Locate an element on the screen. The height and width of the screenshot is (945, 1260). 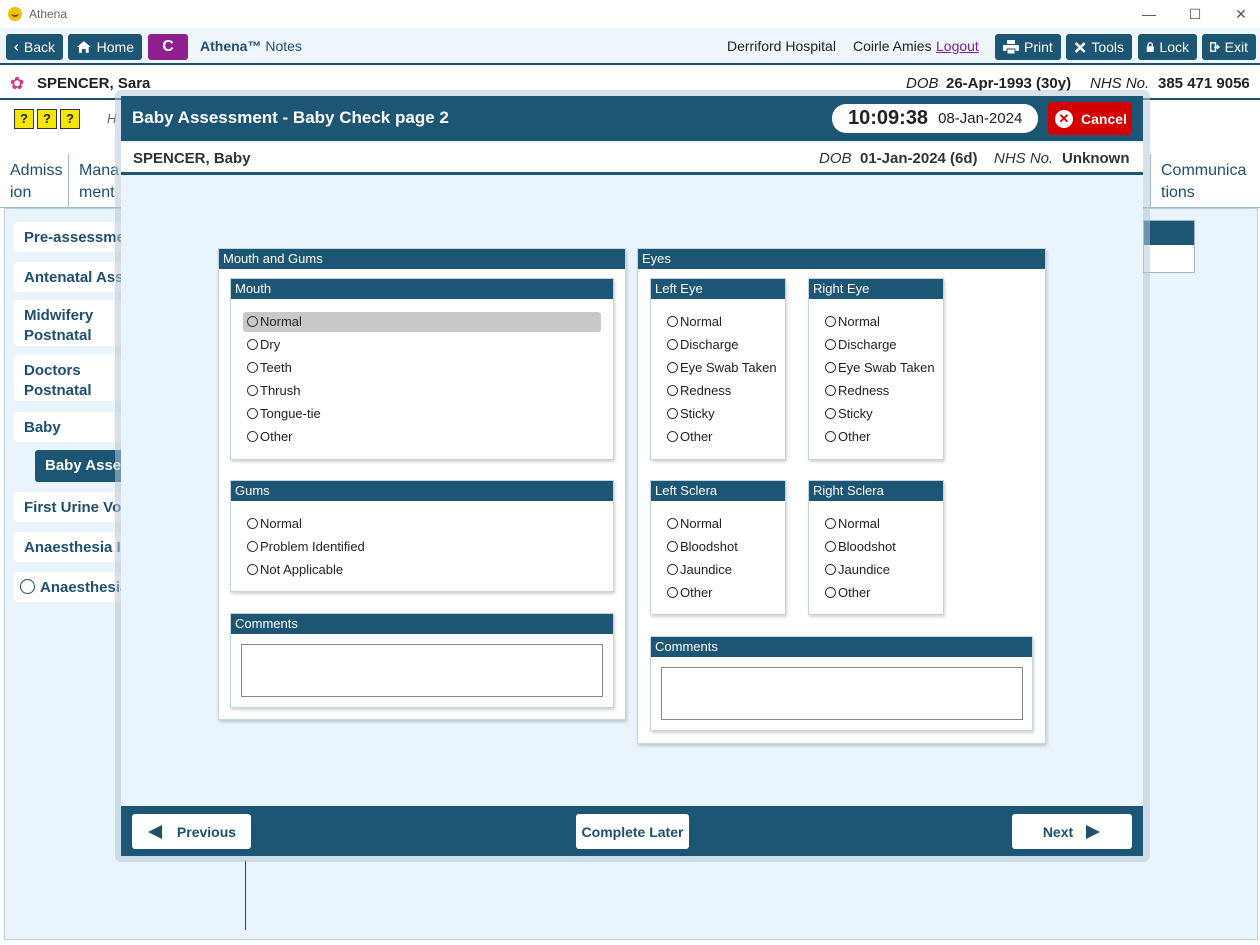
option-label: Problem Identified is located at coordinates (312, 546).